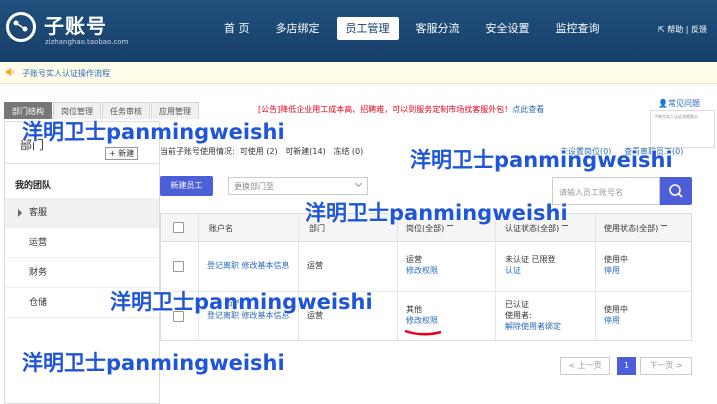 The height and width of the screenshot is (404, 717). I want to click on promo-link: 点此查看, so click(528, 109).